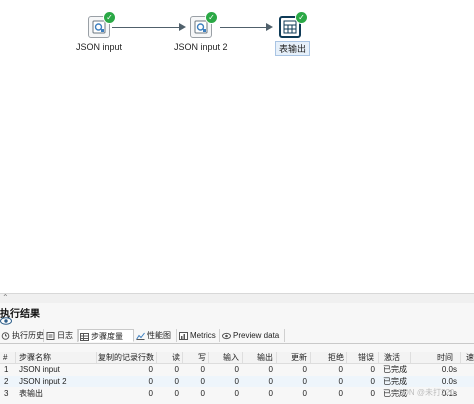  Describe the element at coordinates (267, 357) in the screenshot. I see `column-header: 输出` at that location.